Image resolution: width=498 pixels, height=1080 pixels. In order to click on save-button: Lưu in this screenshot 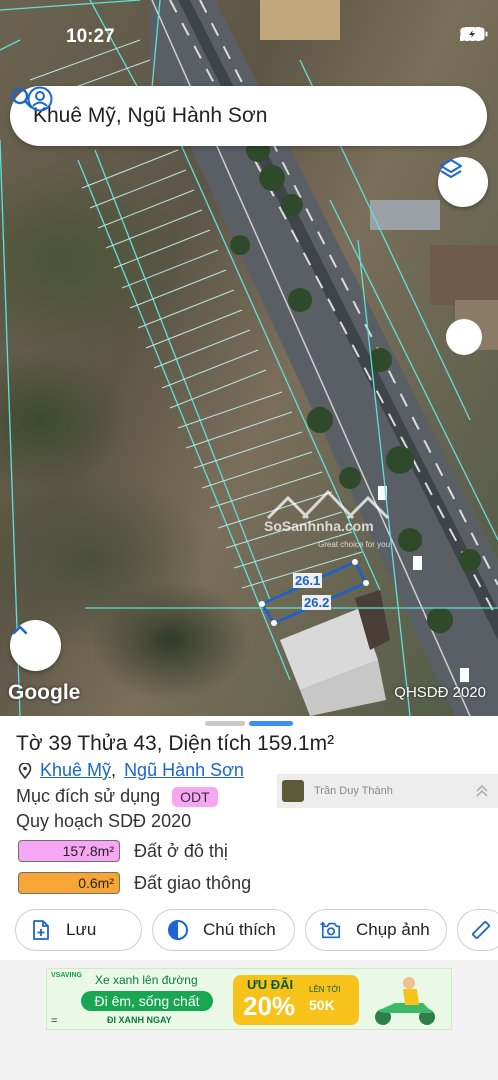, I will do `click(78, 930)`.